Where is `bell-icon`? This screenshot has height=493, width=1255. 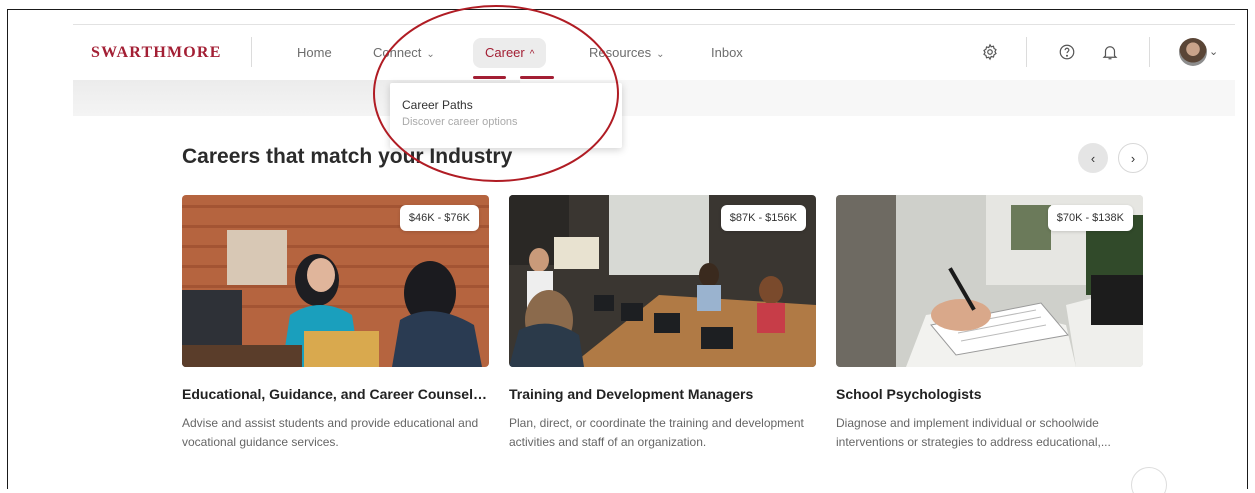 bell-icon is located at coordinates (1110, 53).